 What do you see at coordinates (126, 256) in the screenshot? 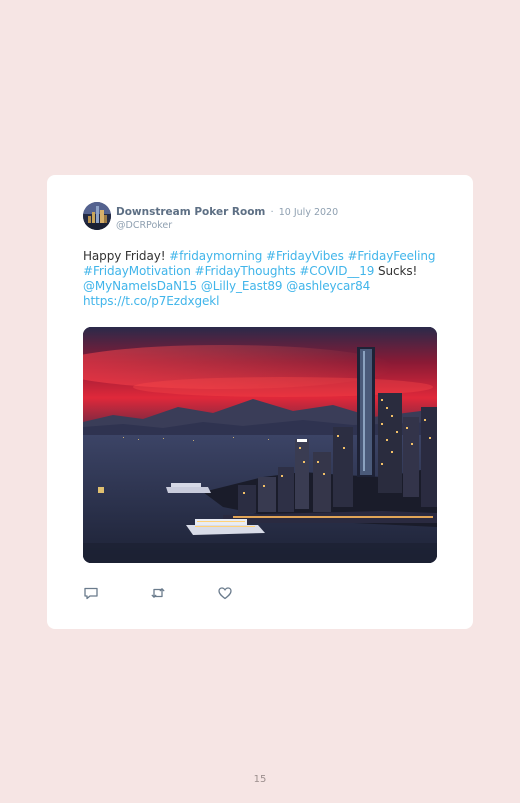
I see `tweet-text-segment: Happy Friday!` at bounding box center [126, 256].